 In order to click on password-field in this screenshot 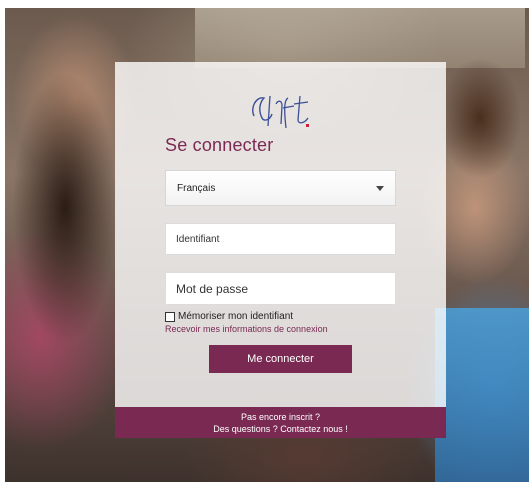, I will do `click(280, 288)`.